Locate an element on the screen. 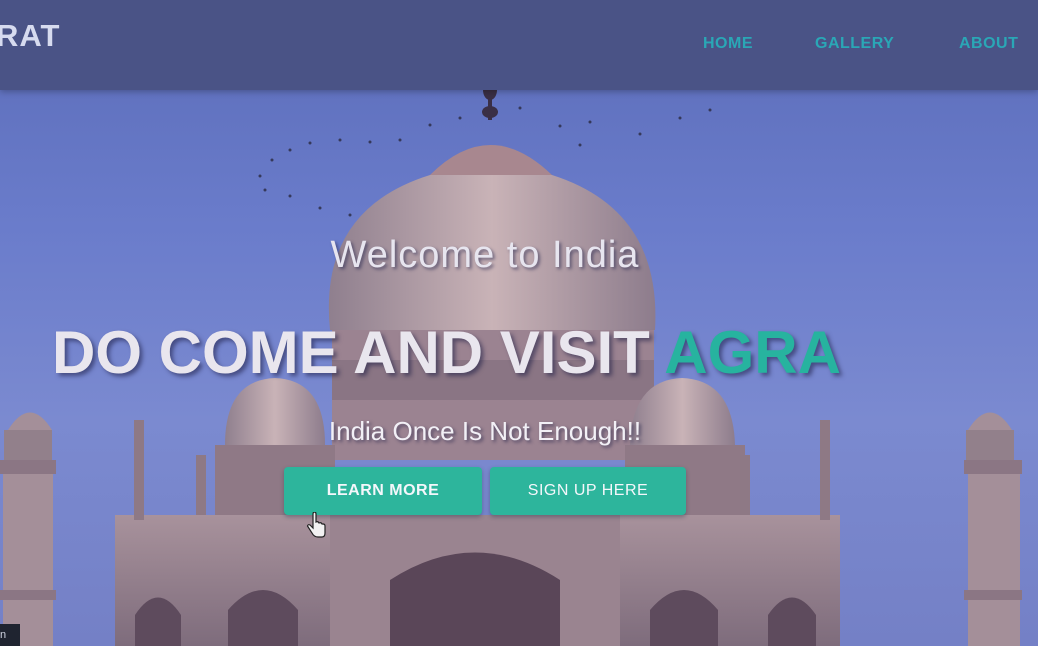 The width and height of the screenshot is (1038, 646). brand-logo: RAT is located at coordinates (30, 36).